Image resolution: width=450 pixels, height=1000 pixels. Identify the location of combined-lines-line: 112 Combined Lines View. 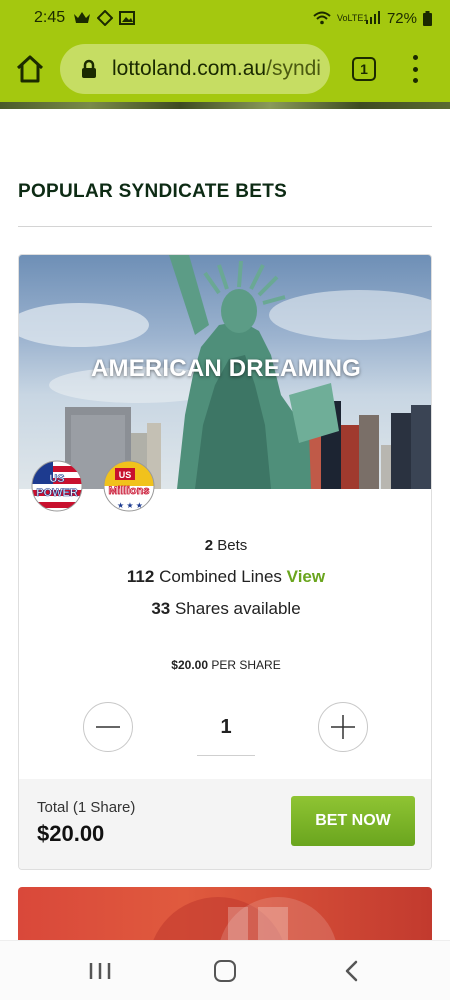
(225, 577).